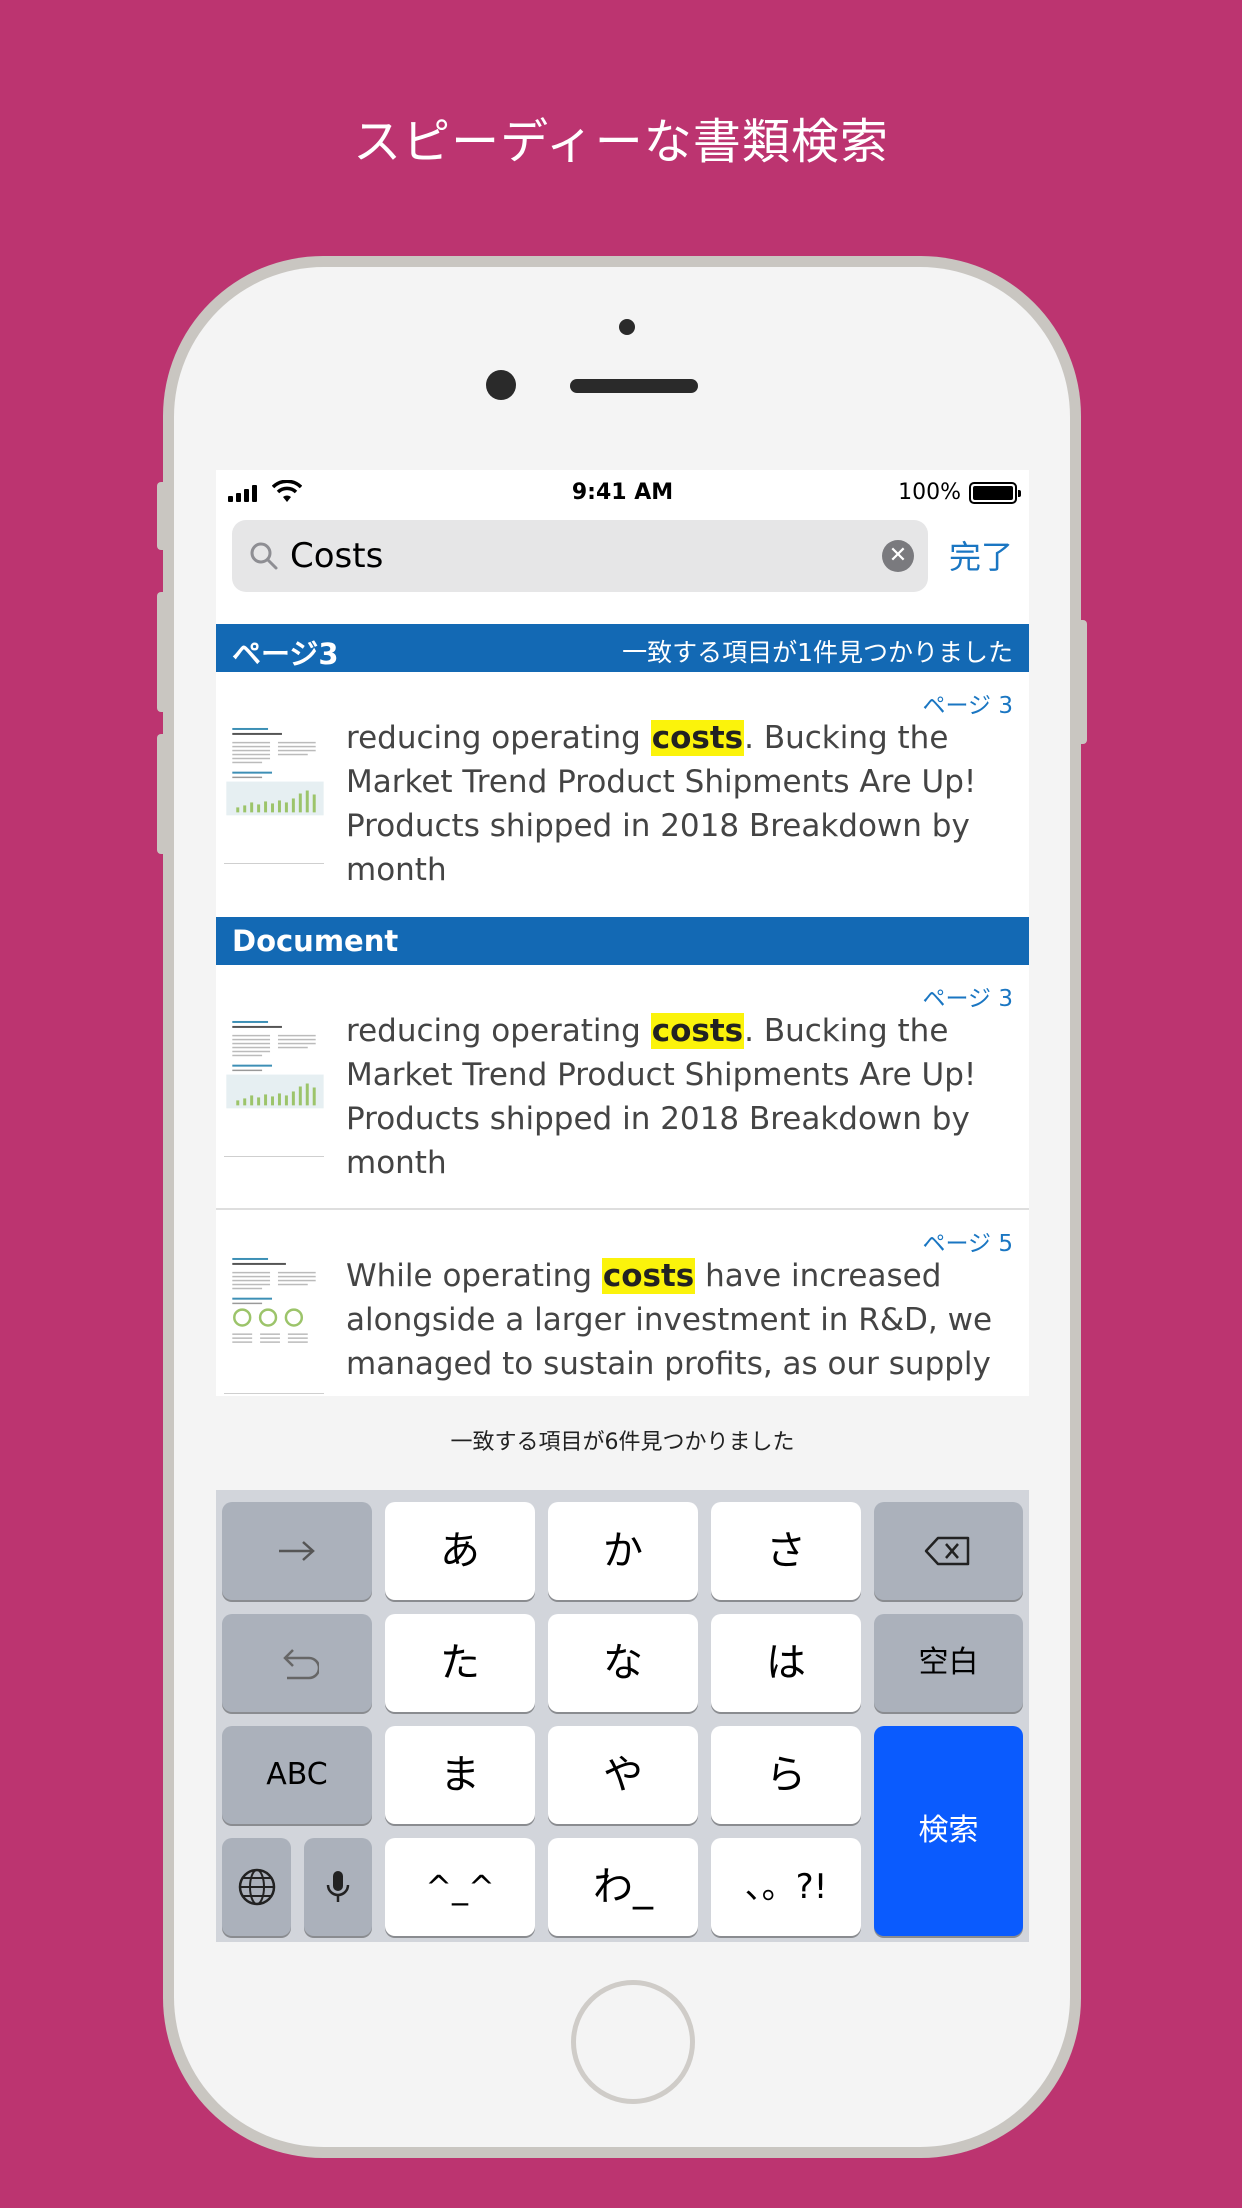 This screenshot has height=2208, width=1242. Describe the element at coordinates (301, 1664) in the screenshot. I see `undo-icon` at that location.